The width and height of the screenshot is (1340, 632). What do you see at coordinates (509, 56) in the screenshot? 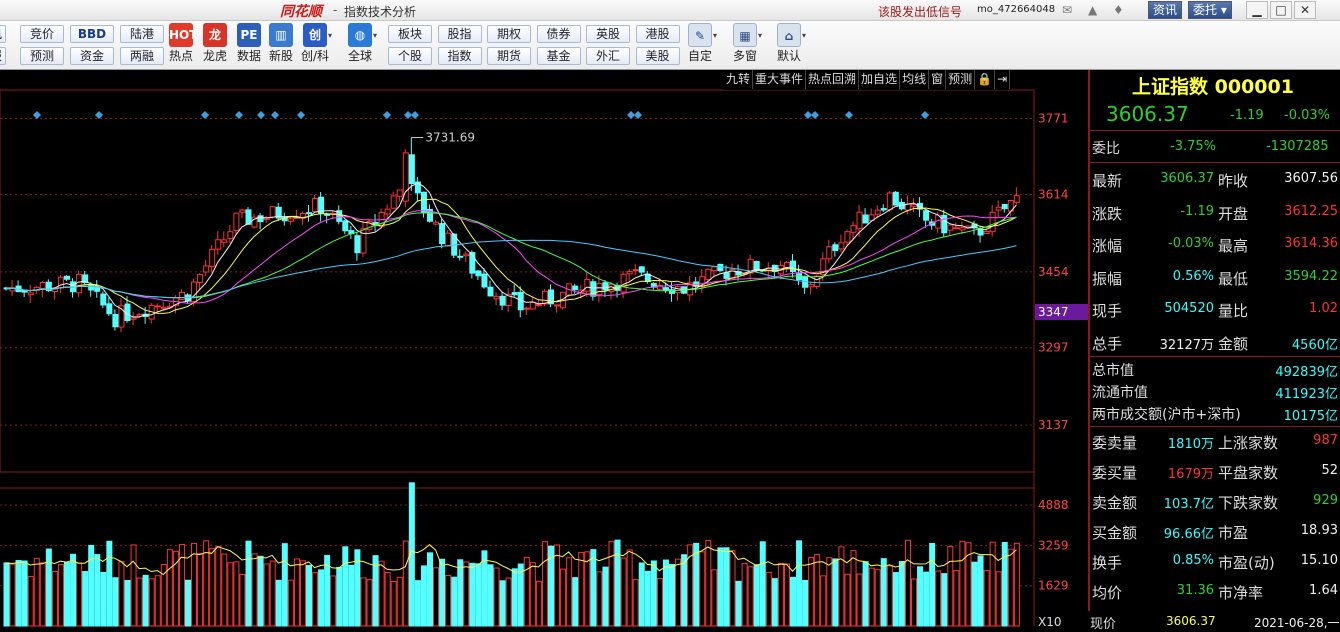
I see `market-button-8: 期货` at bounding box center [509, 56].